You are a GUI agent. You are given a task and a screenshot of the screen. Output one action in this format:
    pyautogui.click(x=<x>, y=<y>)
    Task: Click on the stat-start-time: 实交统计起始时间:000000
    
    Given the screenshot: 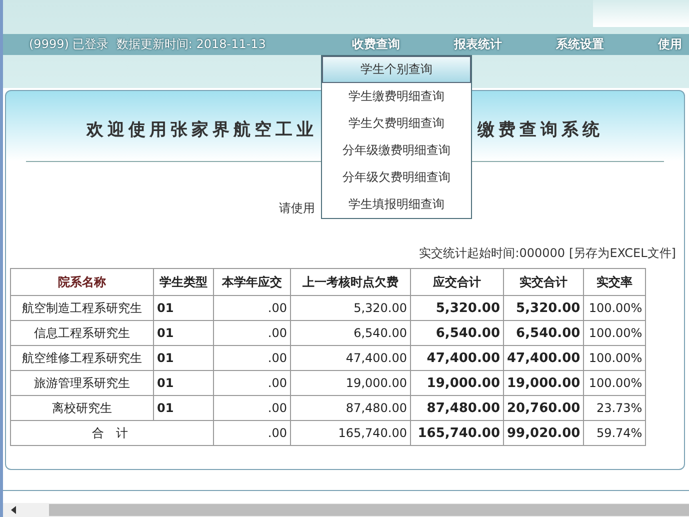 What is the action you would take?
    pyautogui.click(x=492, y=253)
    